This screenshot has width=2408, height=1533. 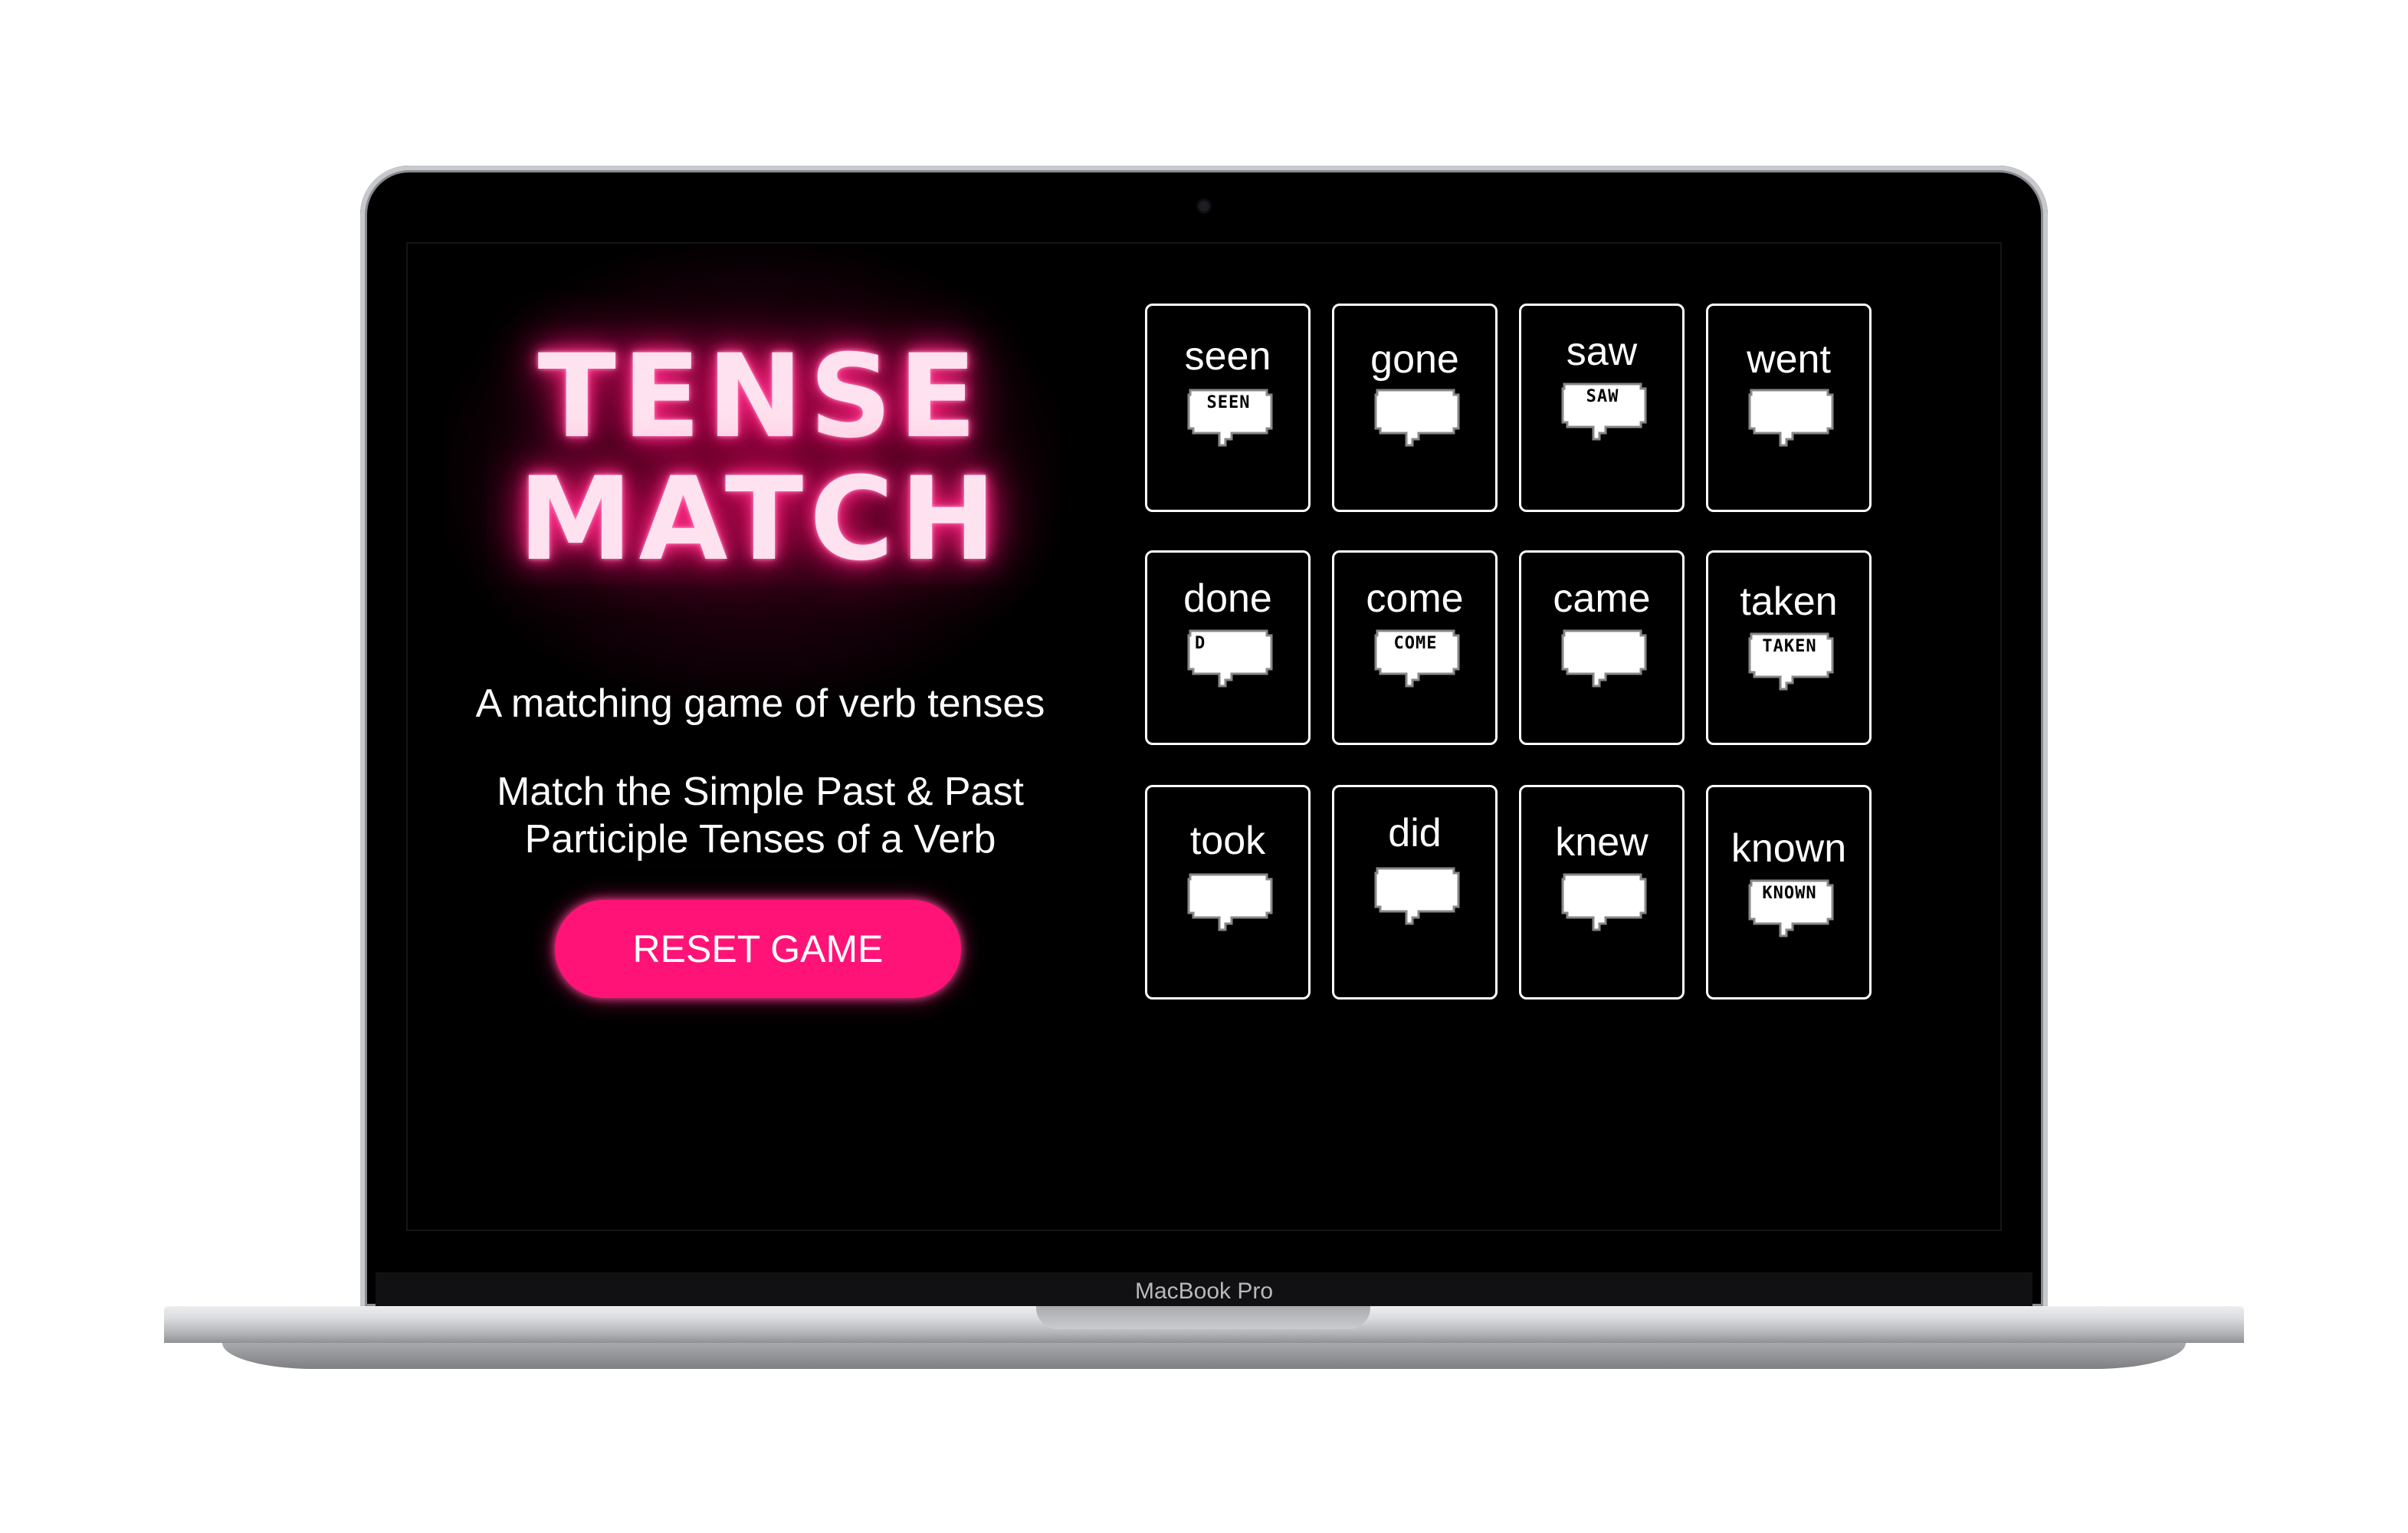 I want to click on card-word: did, so click(x=1415, y=833).